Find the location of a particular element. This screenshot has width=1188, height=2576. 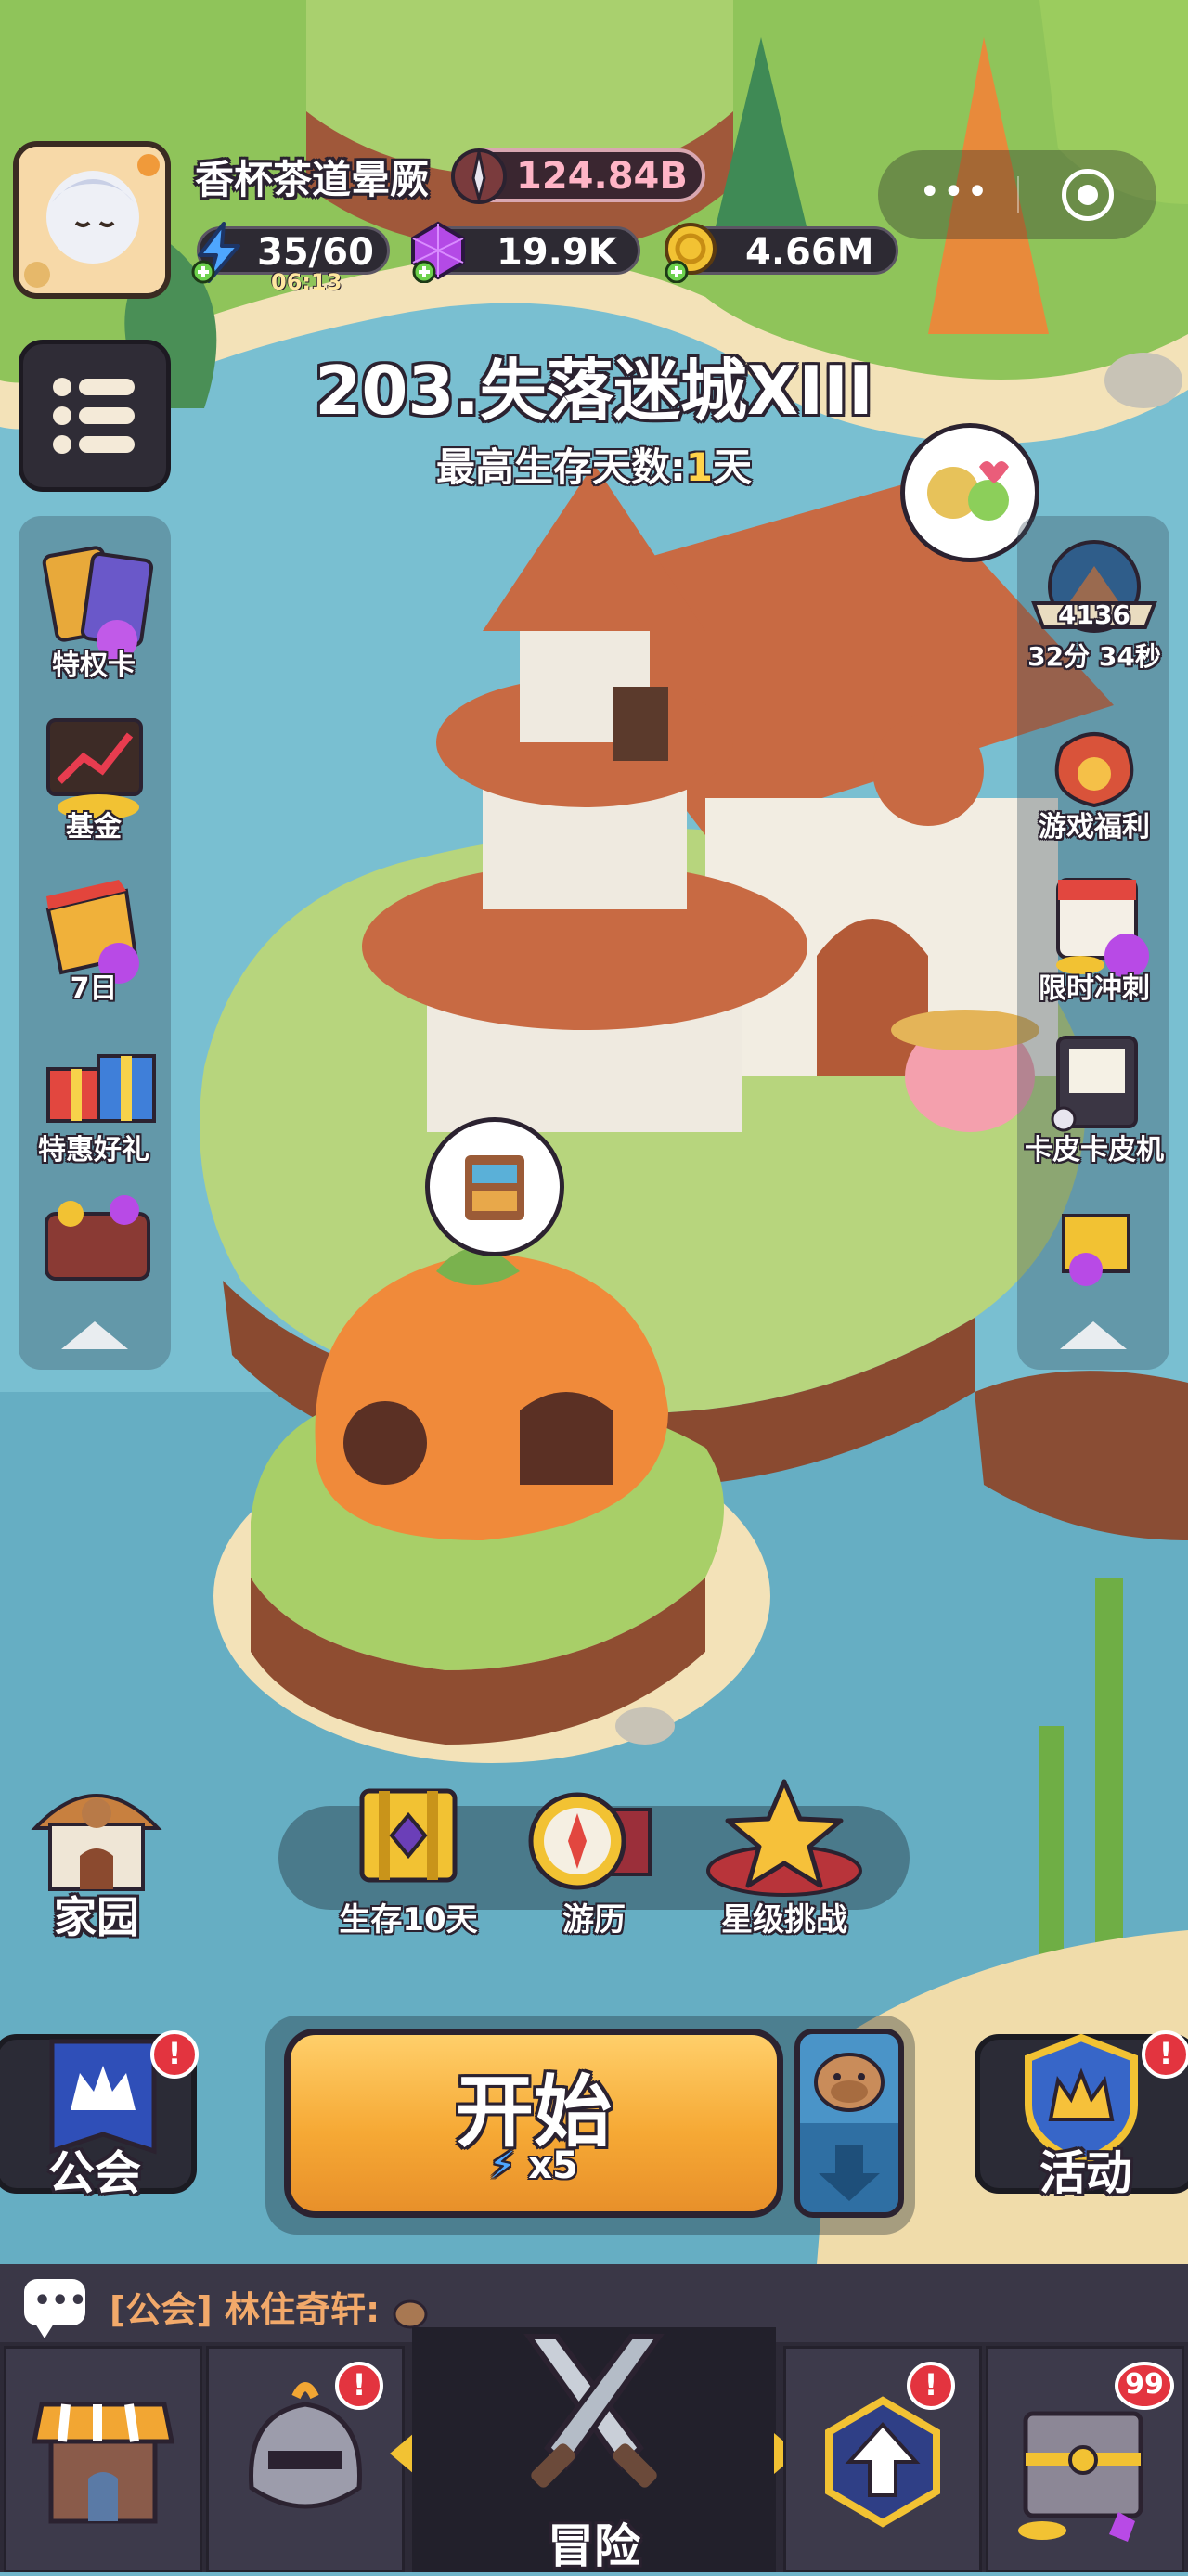

nav-tab-chest: 99 is located at coordinates (1085, 2459).